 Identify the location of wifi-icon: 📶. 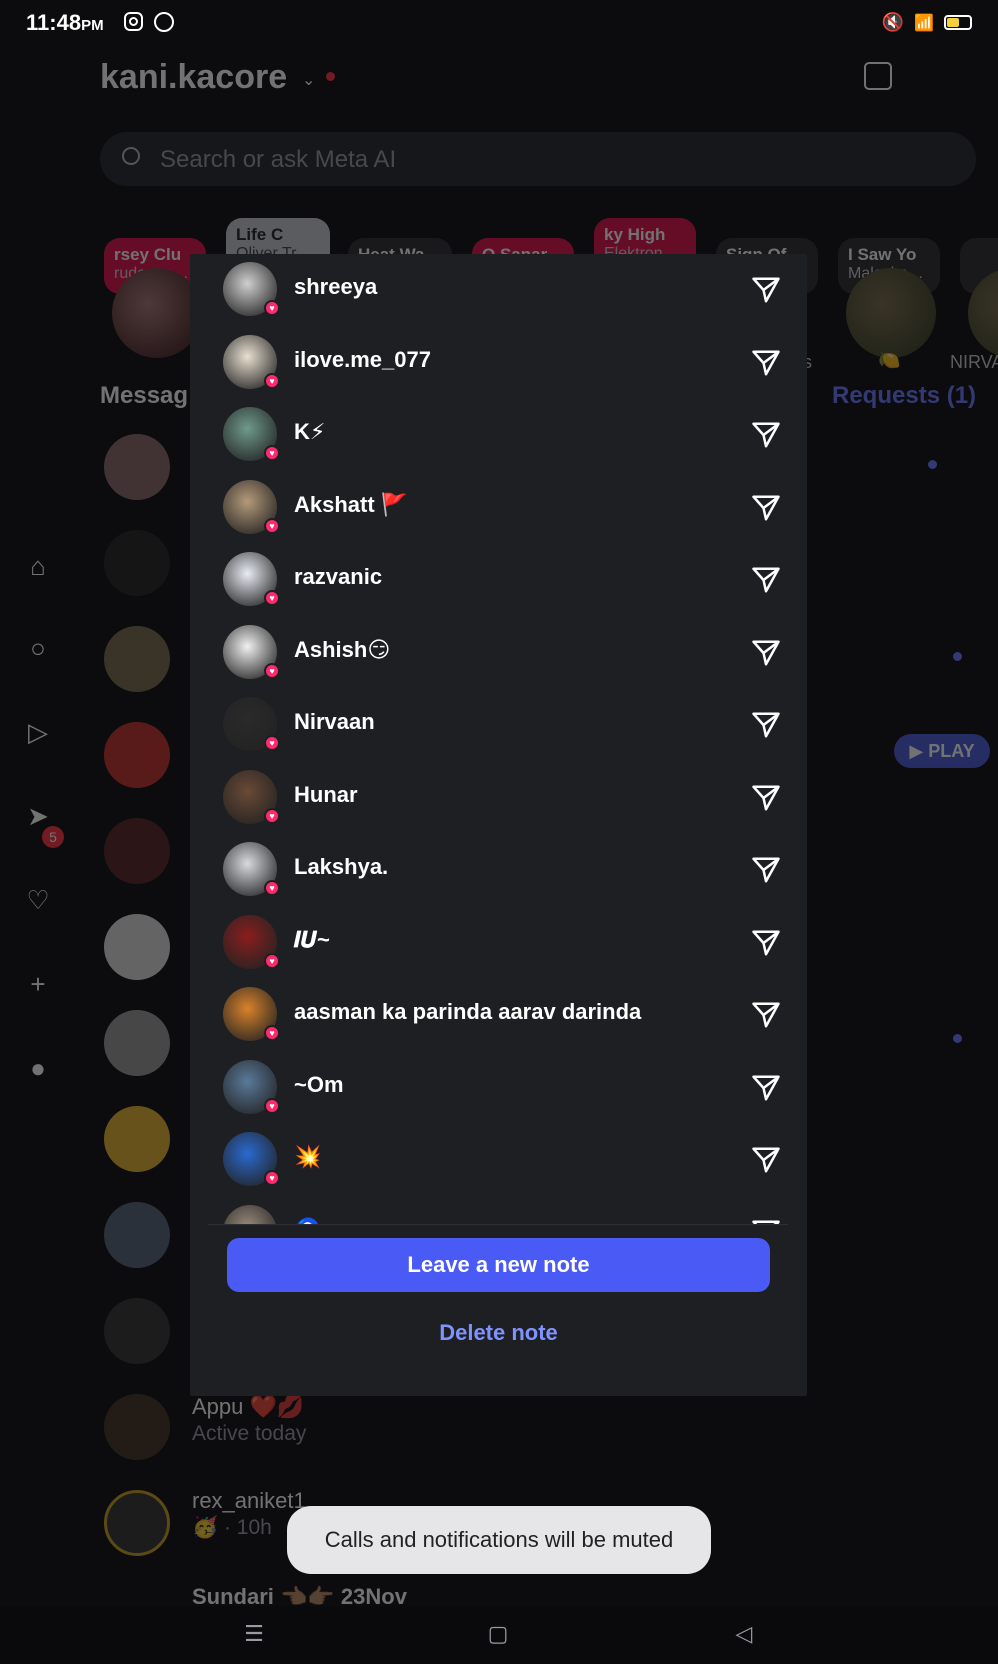
(924, 23).